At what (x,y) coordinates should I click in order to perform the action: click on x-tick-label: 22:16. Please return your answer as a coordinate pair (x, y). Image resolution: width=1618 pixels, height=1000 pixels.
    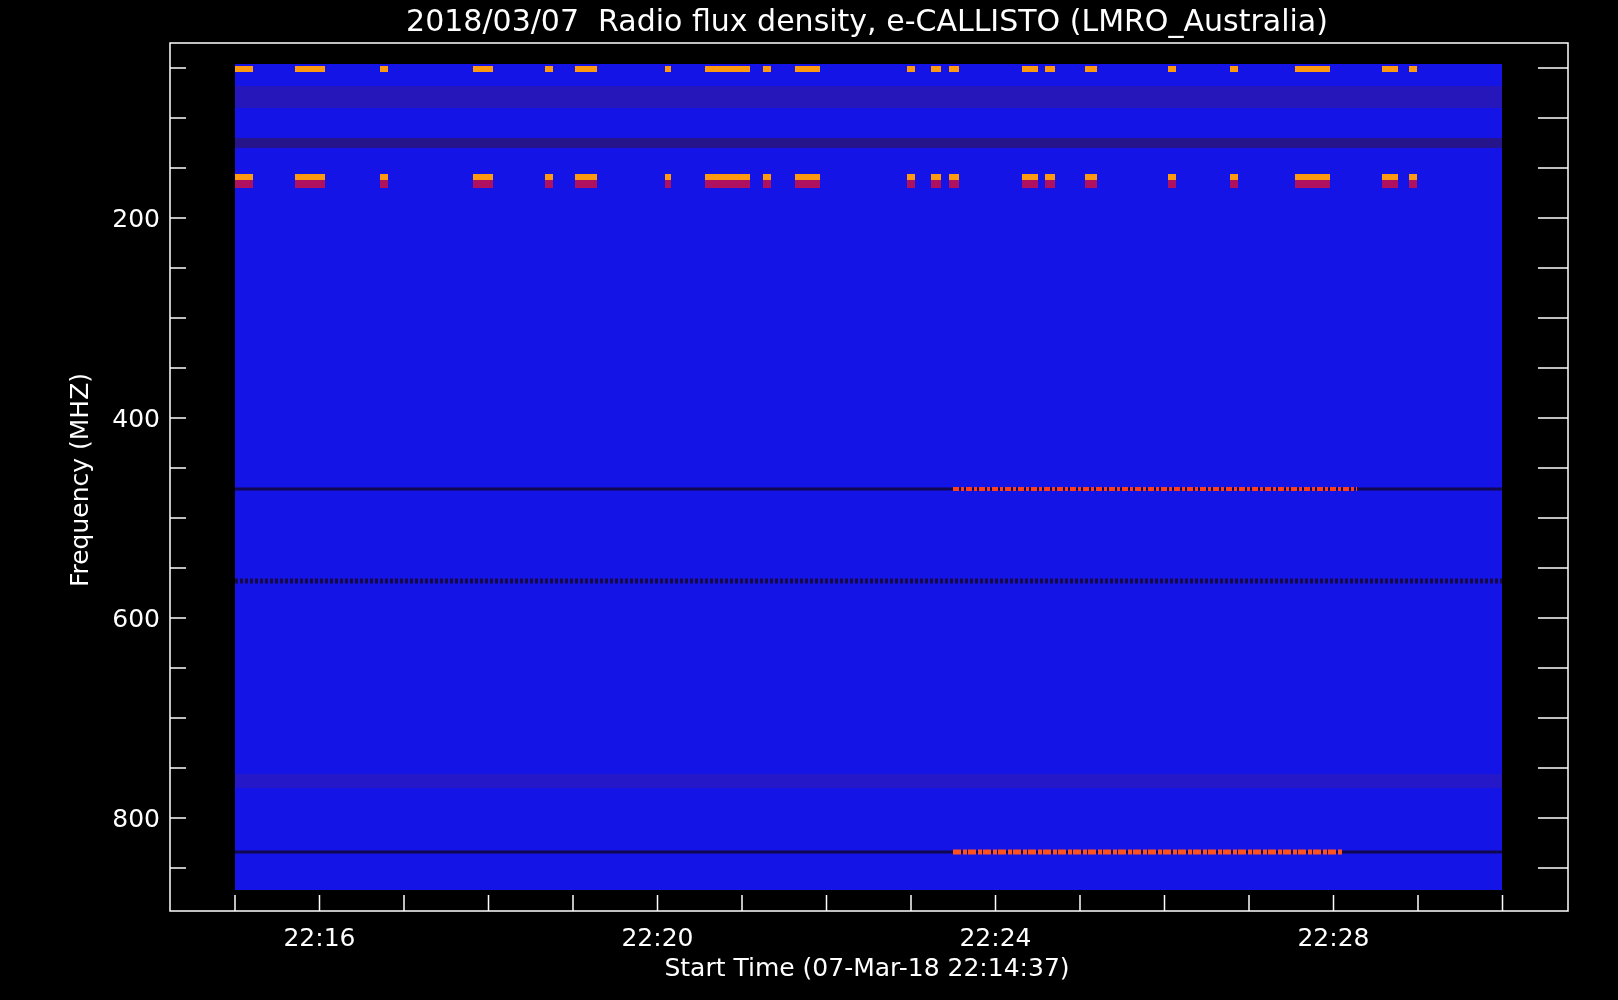
    Looking at the image, I should click on (319, 937).